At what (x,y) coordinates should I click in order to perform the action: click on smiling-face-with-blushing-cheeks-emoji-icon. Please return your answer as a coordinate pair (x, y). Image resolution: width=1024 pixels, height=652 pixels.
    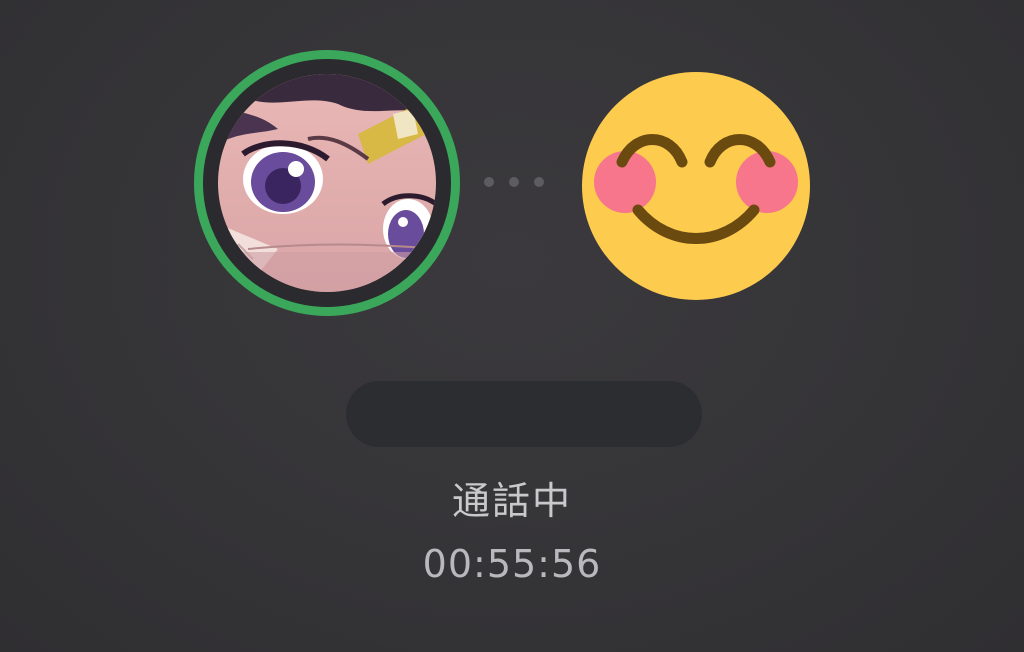
    Looking at the image, I should click on (696, 186).